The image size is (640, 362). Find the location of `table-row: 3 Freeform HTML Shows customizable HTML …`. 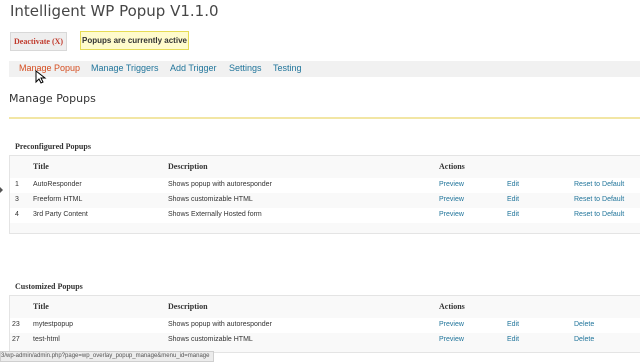

table-row: 3 Freeform HTML Shows customizable HTML … is located at coordinates (325, 200).